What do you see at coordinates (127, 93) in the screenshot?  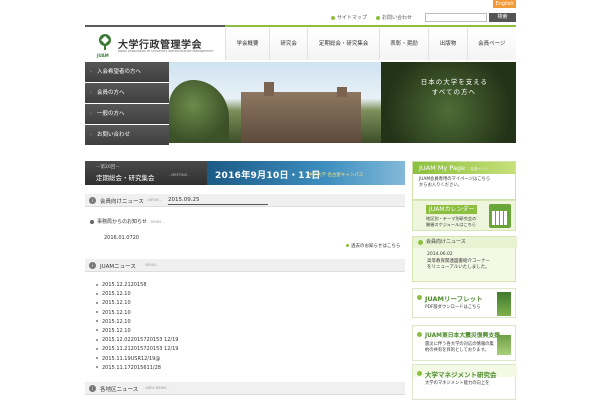 I see `side-item-members: › 会員の方へ` at bounding box center [127, 93].